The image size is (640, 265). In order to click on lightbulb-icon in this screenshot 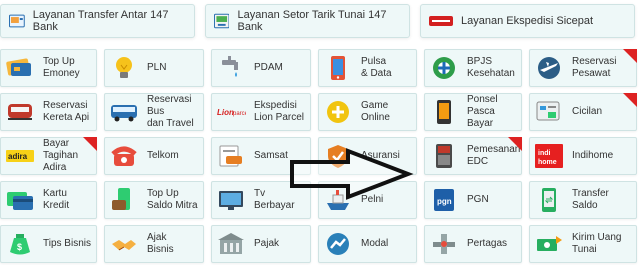, I will do `click(124, 68)`.